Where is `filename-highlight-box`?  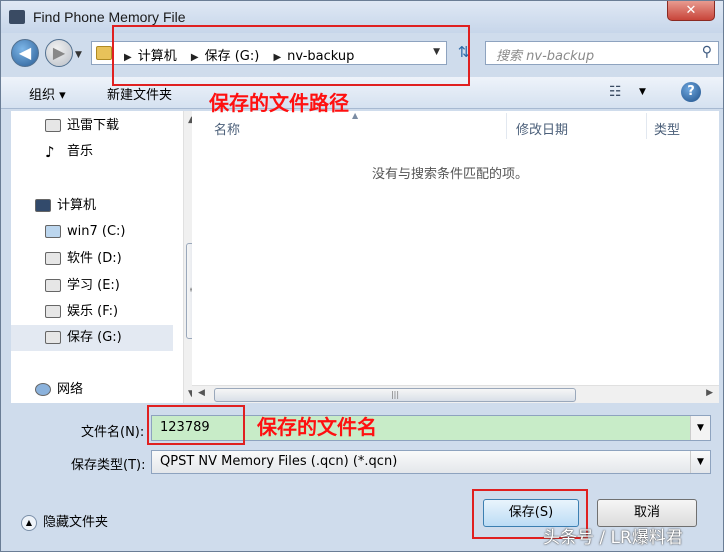 filename-highlight-box is located at coordinates (196, 425).